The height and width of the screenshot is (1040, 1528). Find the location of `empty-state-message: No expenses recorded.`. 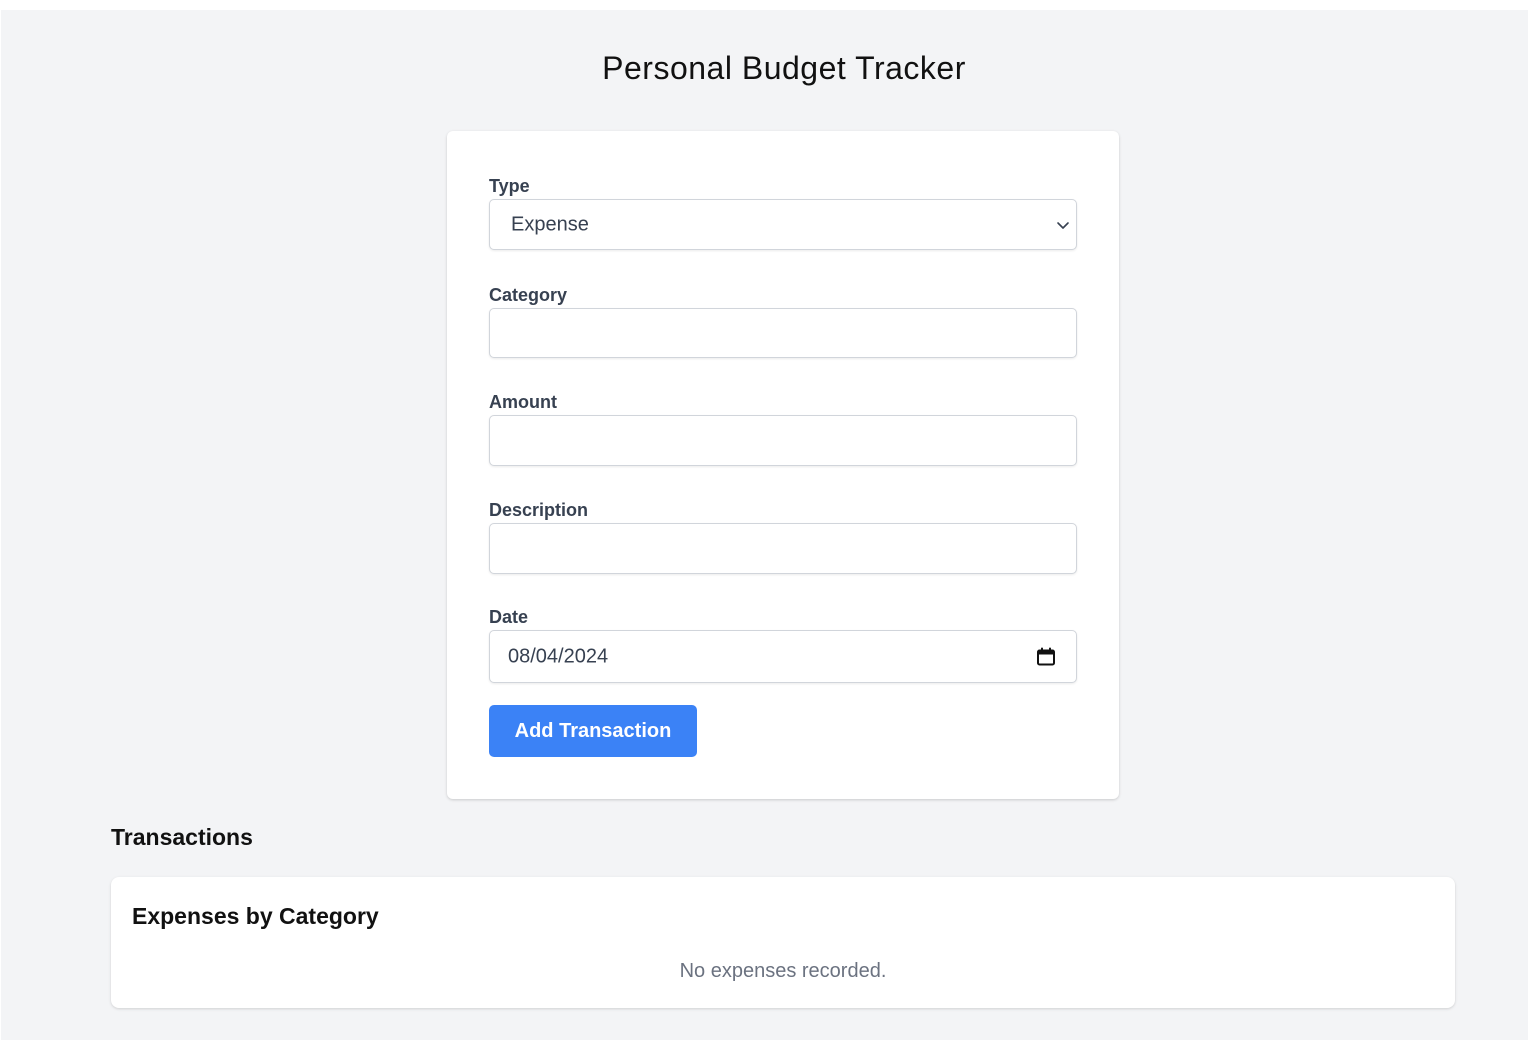

empty-state-message: No expenses recorded. is located at coordinates (783, 971).